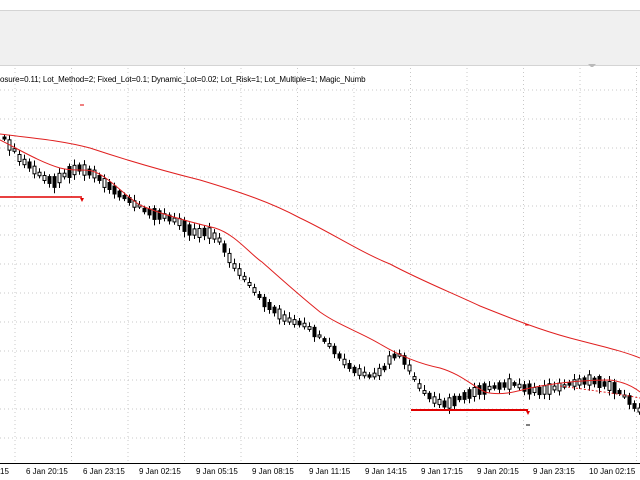 This screenshot has height=480, width=640. What do you see at coordinates (386, 471) in the screenshot?
I see `time-label: 9 Jan 14:15` at bounding box center [386, 471].